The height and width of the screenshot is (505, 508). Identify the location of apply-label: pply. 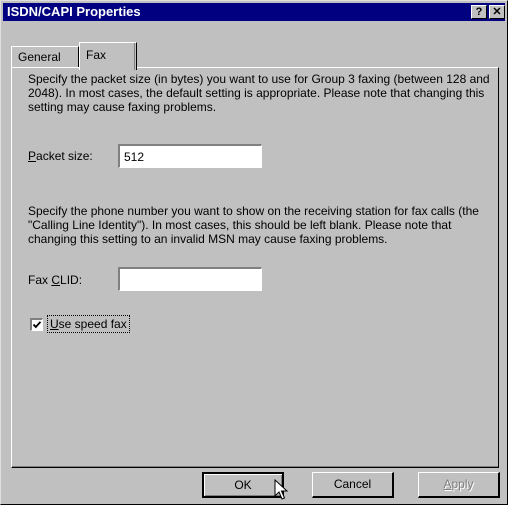
(462, 484).